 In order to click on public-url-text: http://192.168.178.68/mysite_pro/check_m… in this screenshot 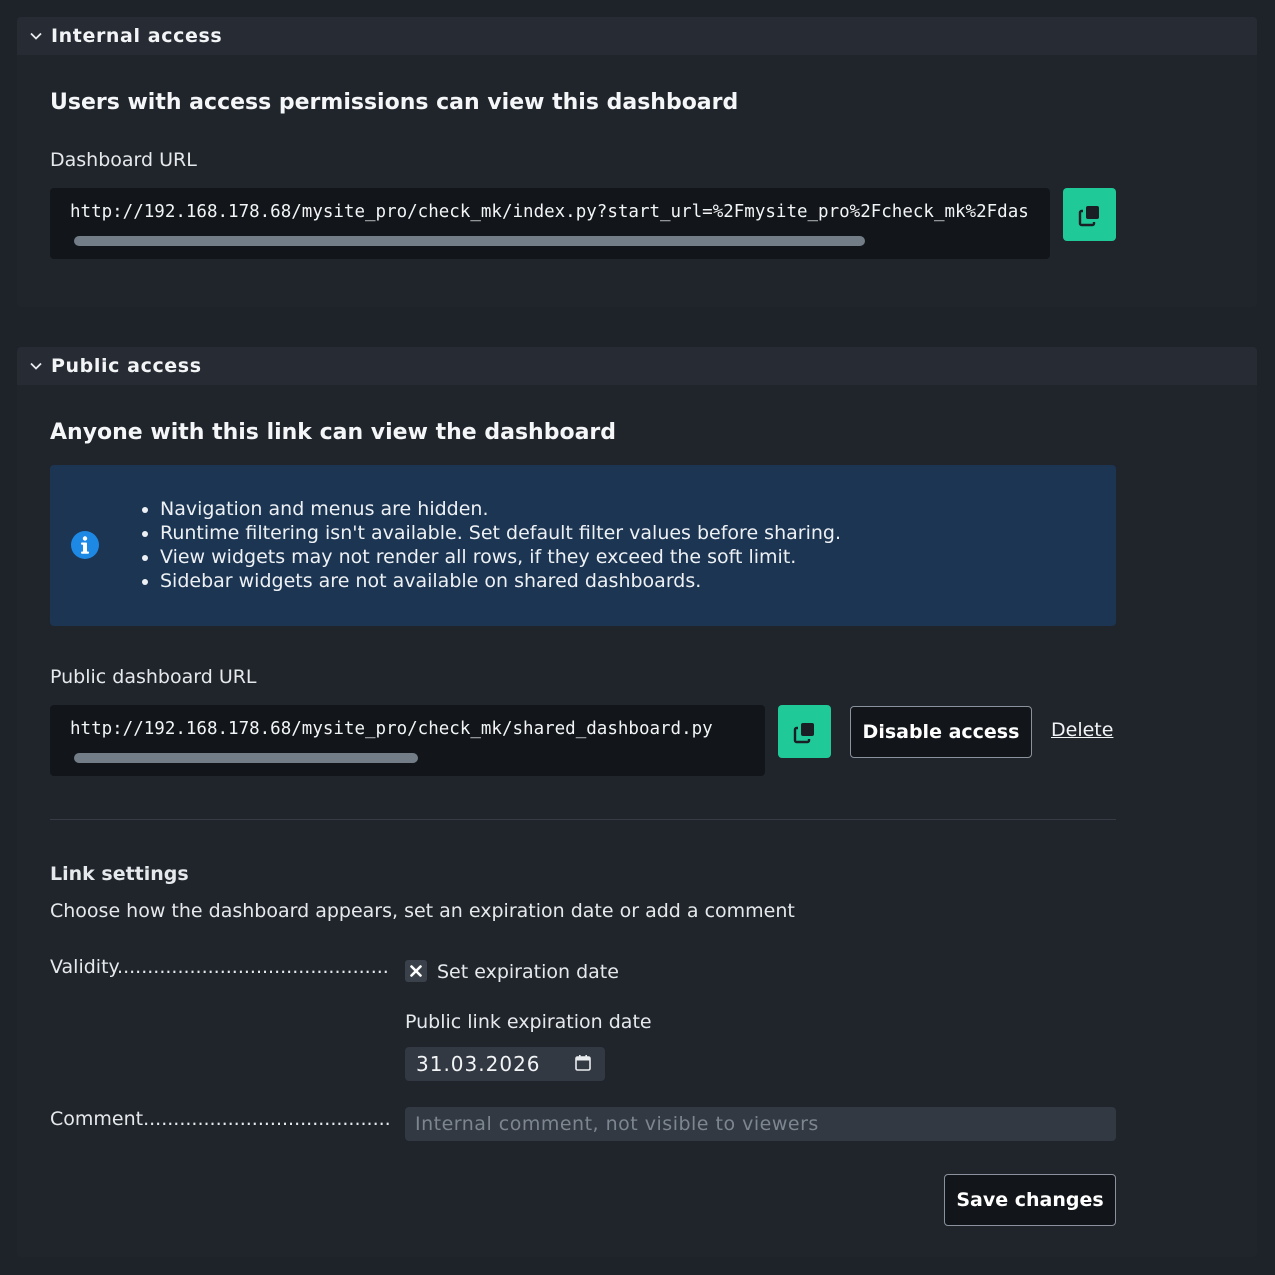, I will do `click(391, 729)`.